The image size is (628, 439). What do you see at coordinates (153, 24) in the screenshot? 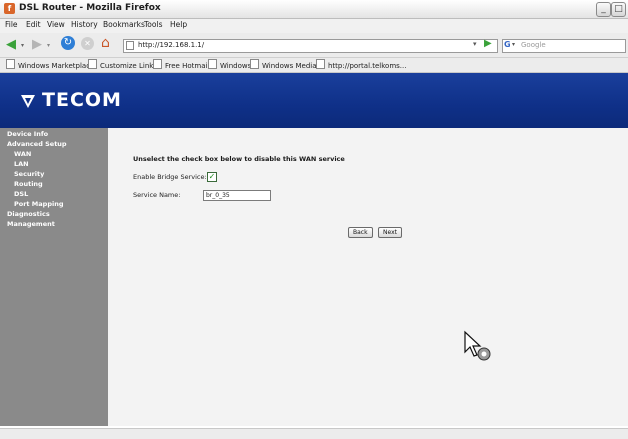
I see `menu-tools: Tools` at bounding box center [153, 24].